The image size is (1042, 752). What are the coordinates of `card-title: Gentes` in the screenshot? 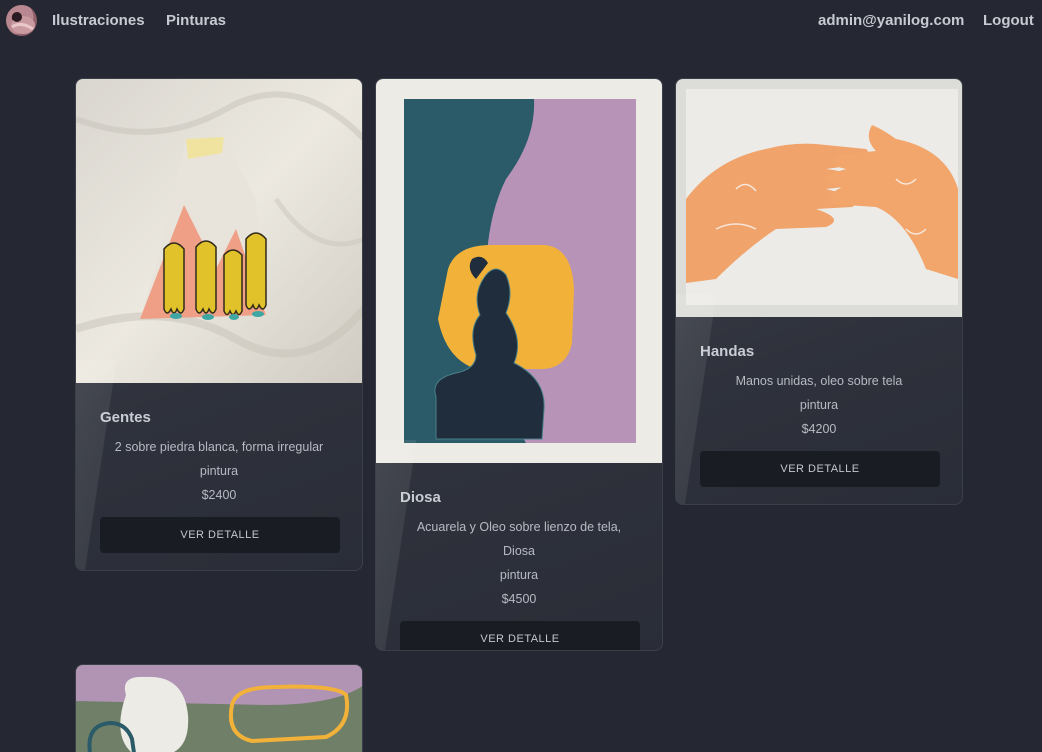 It's located at (125, 417).